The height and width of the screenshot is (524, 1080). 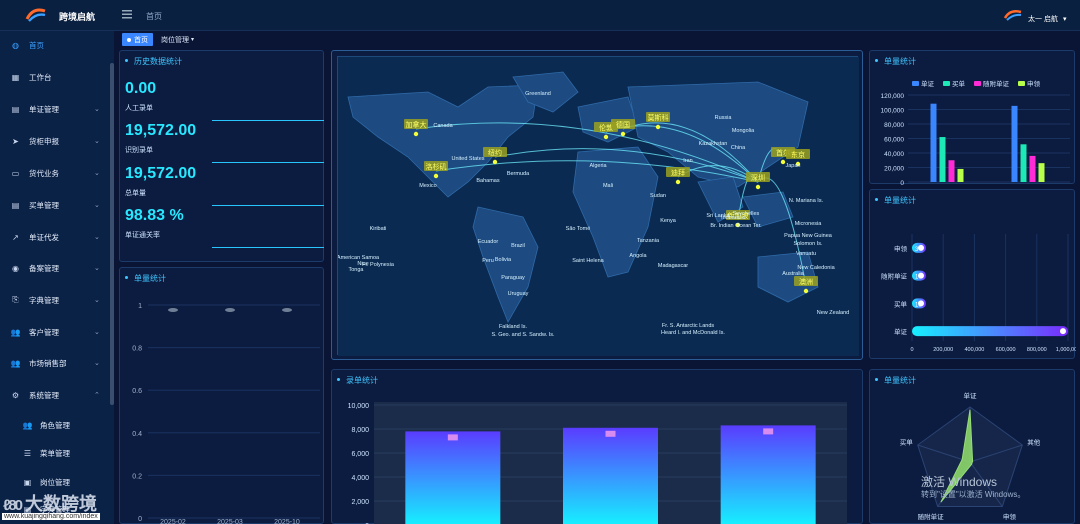 I want to click on rm-data-label: 10, so click(x=918, y=278).